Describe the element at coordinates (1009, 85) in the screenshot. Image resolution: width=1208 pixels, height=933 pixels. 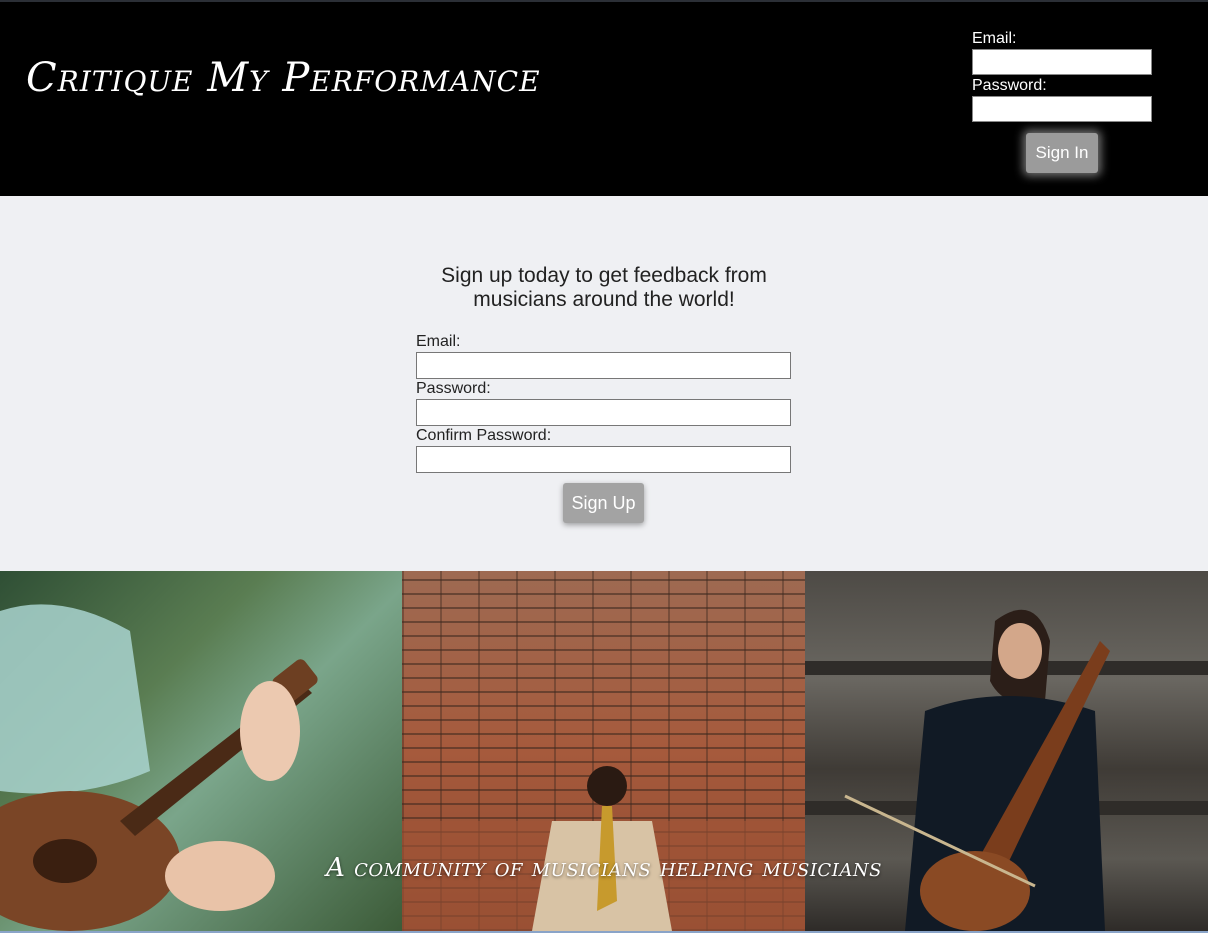
I see `signin-password-label: Password:` at that location.